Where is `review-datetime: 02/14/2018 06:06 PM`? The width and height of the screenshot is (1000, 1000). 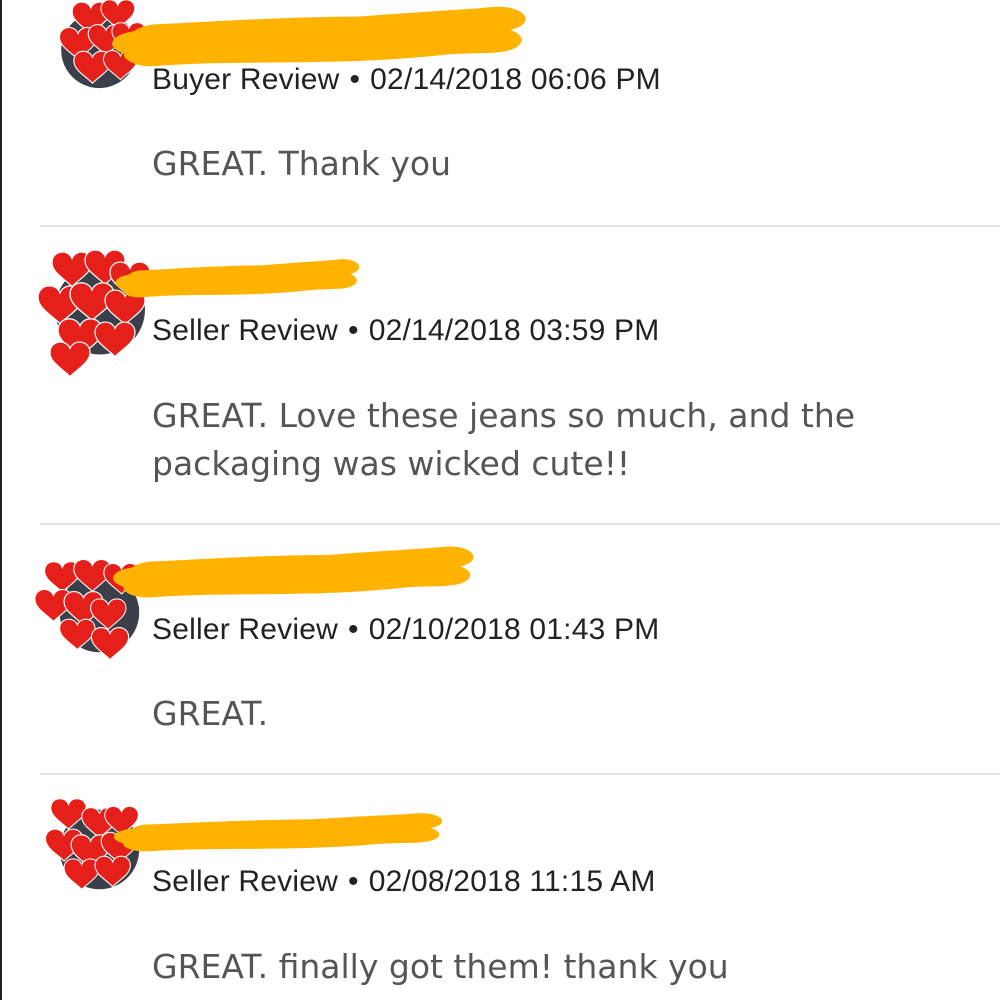
review-datetime: 02/14/2018 06:06 PM is located at coordinates (515, 79).